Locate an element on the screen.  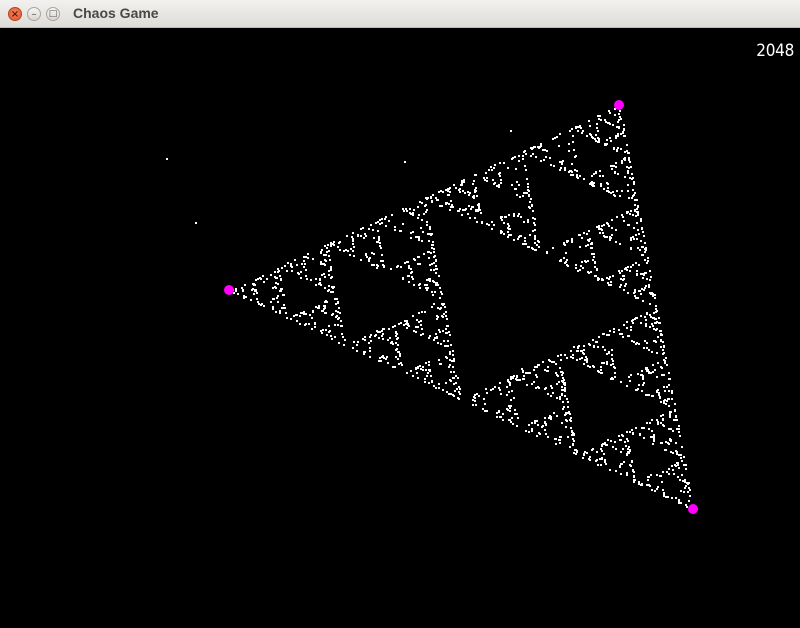
close-button: × is located at coordinates (15, 14).